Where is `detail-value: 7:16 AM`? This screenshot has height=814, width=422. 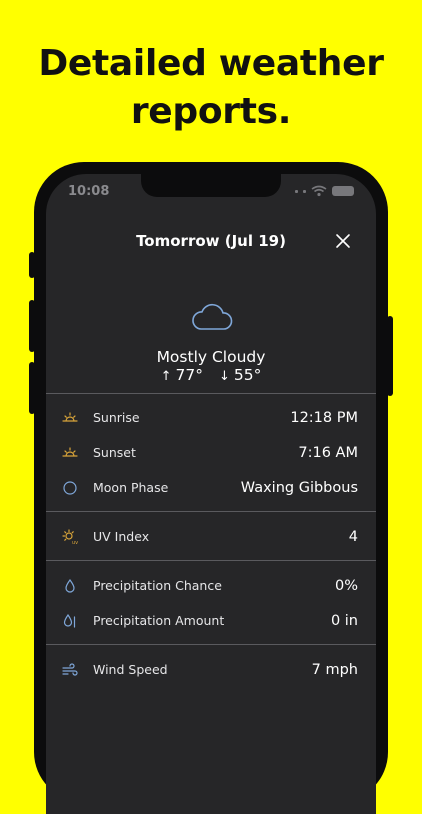 detail-value: 7:16 AM is located at coordinates (328, 452).